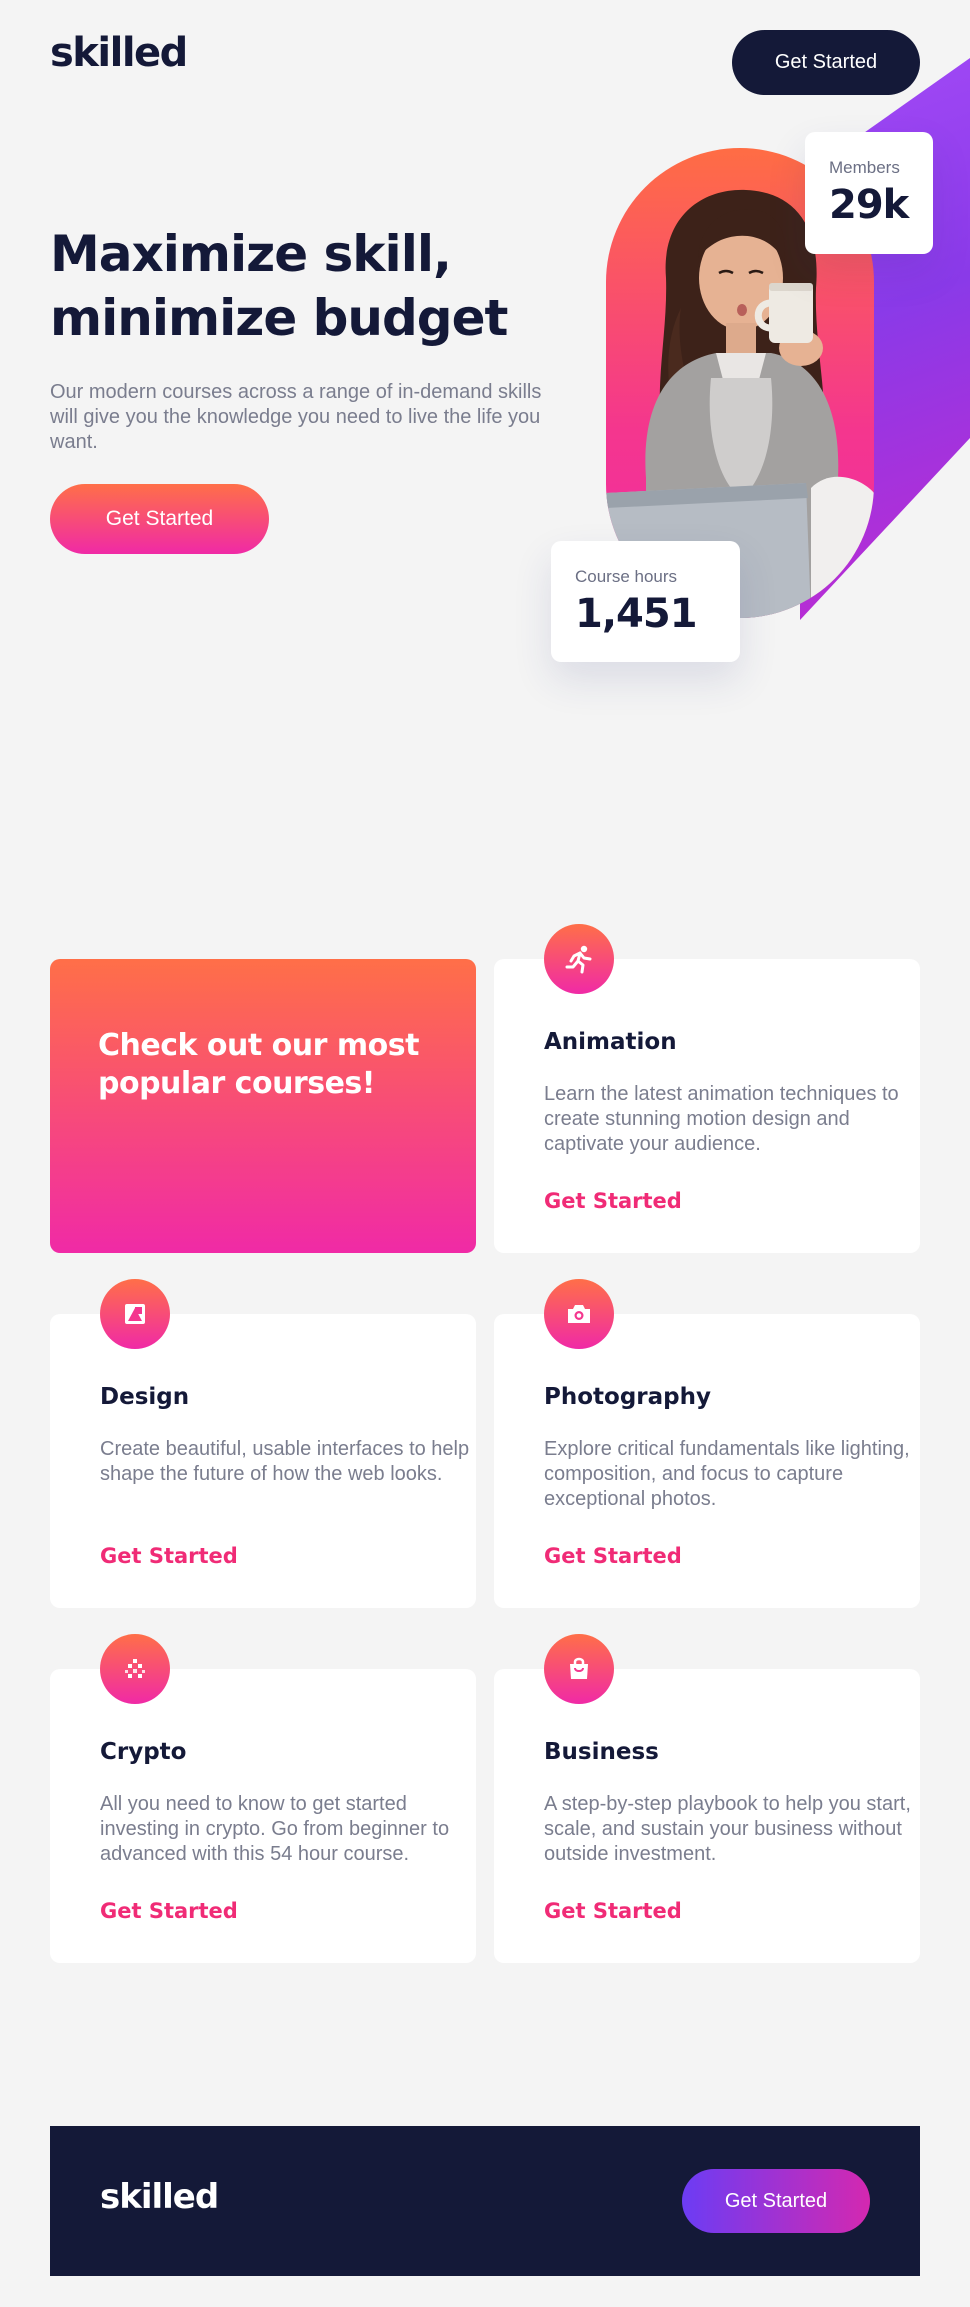 This screenshot has height=2307, width=970. Describe the element at coordinates (826, 62) in the screenshot. I see `header-get-started-button: Get Started` at that location.